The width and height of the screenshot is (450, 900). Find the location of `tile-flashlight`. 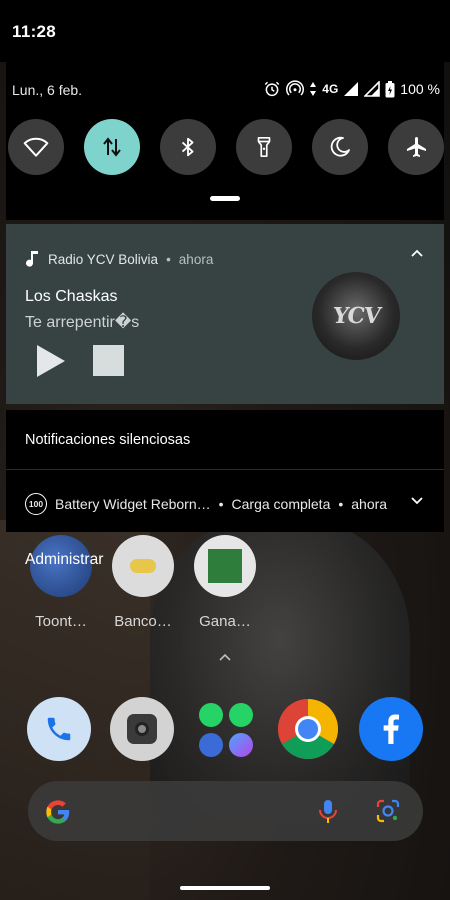

tile-flashlight is located at coordinates (264, 147).